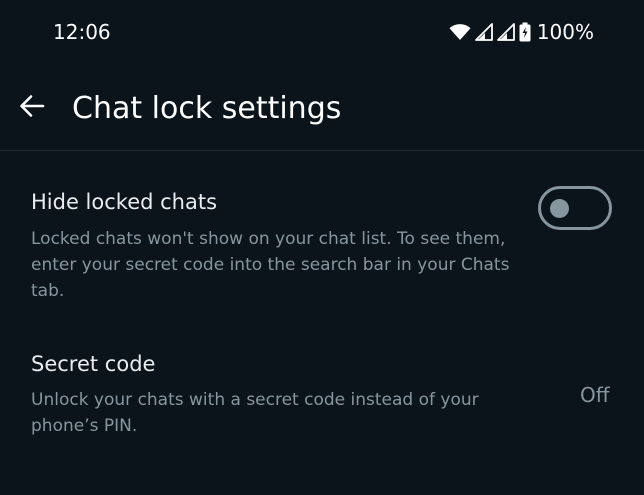 The height and width of the screenshot is (495, 644). What do you see at coordinates (322, 32) in the screenshot?
I see `status-bar: 12:06 100%` at bounding box center [322, 32].